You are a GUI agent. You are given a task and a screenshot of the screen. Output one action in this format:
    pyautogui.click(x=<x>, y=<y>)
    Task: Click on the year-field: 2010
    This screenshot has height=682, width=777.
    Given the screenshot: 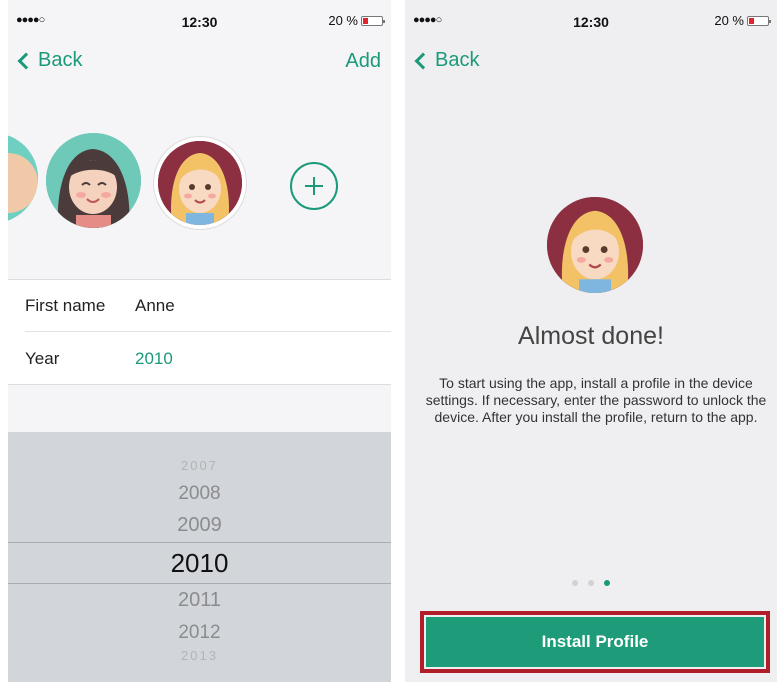 What is the action you would take?
    pyautogui.click(x=154, y=359)
    